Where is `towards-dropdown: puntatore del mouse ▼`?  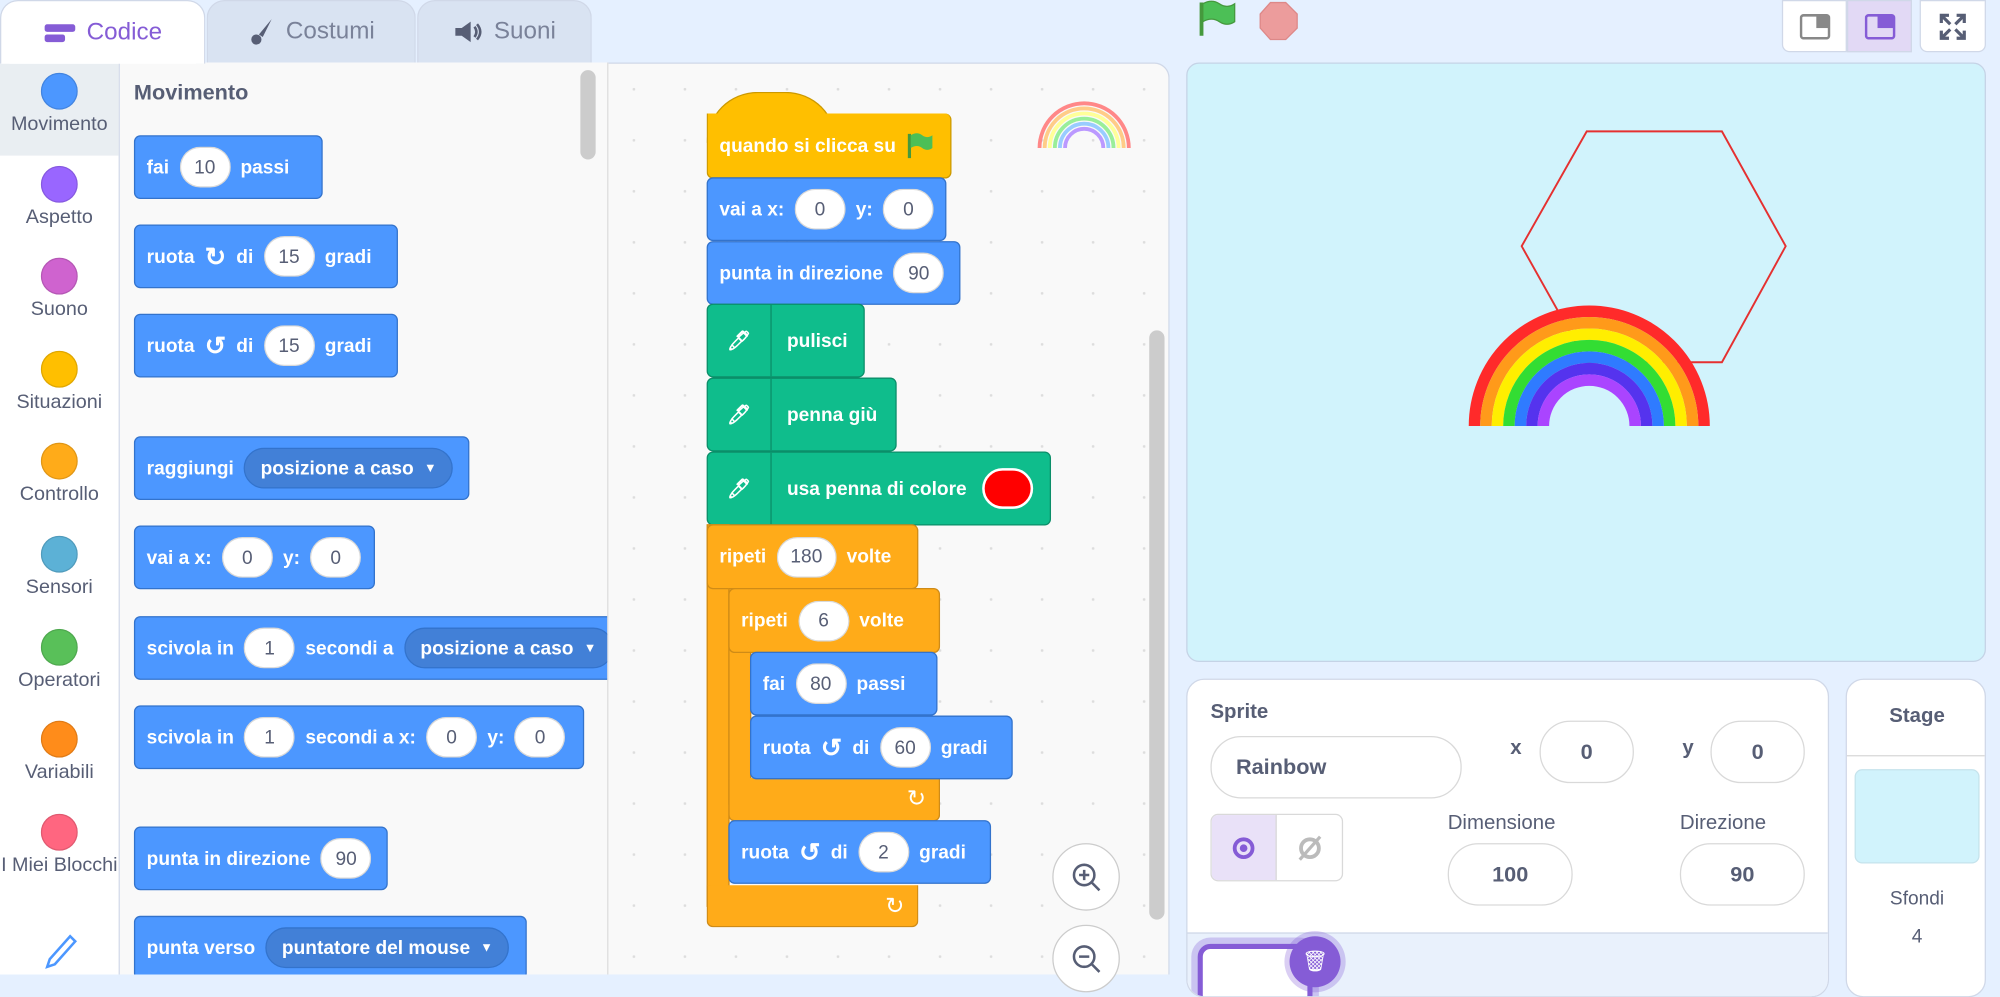
towards-dropdown: puntatore del mouse ▼ is located at coordinates (387, 948).